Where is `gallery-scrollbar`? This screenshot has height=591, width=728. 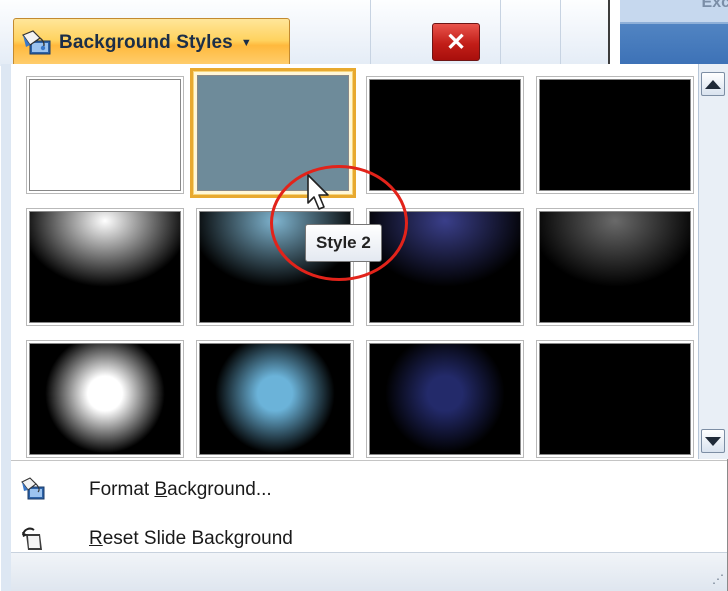
gallery-scrollbar is located at coordinates (713, 261).